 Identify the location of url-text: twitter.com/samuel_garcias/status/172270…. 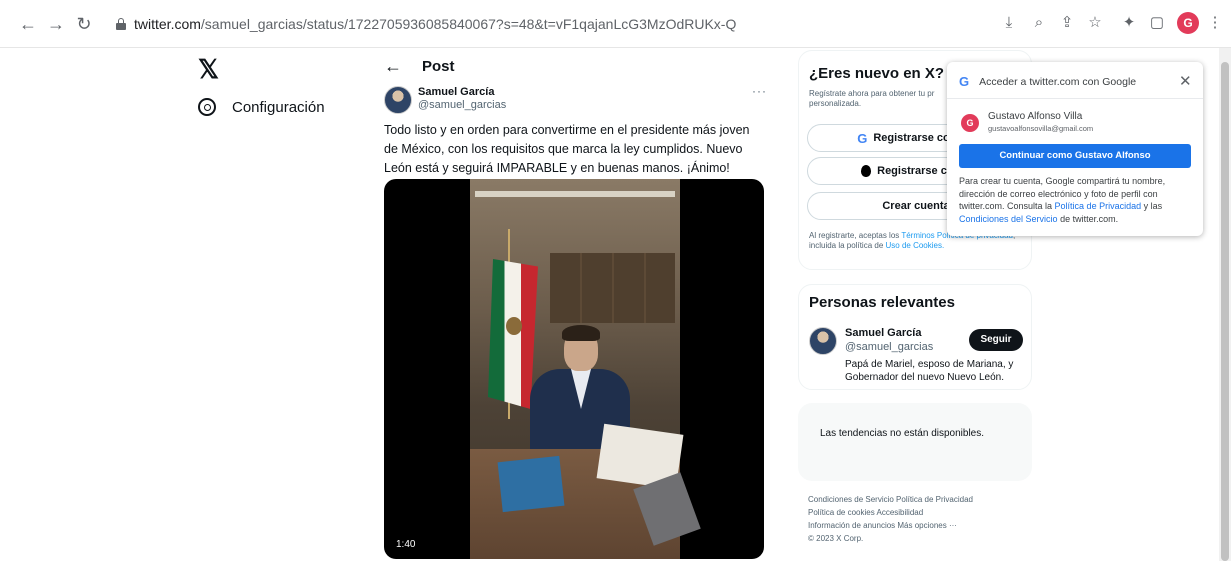
(435, 24).